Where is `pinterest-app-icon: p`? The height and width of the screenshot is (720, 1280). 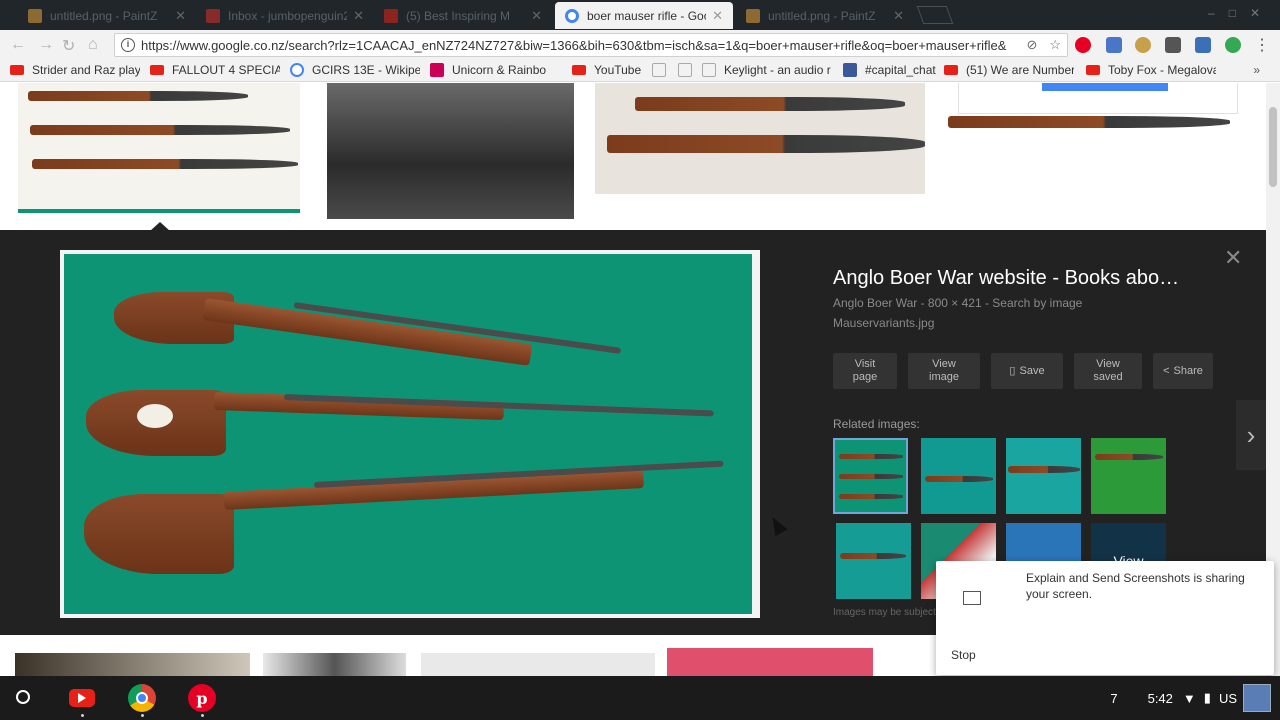 pinterest-app-icon: p is located at coordinates (202, 698).